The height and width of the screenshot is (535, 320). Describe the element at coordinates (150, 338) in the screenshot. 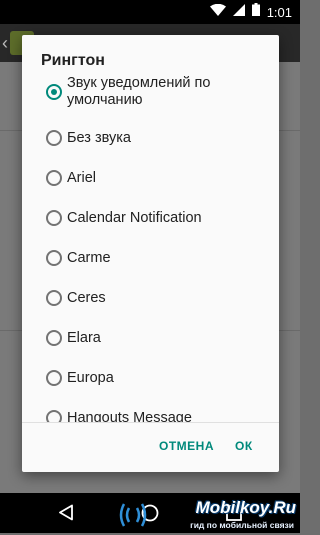

I see `ringtone-option-elara: Elara` at that location.